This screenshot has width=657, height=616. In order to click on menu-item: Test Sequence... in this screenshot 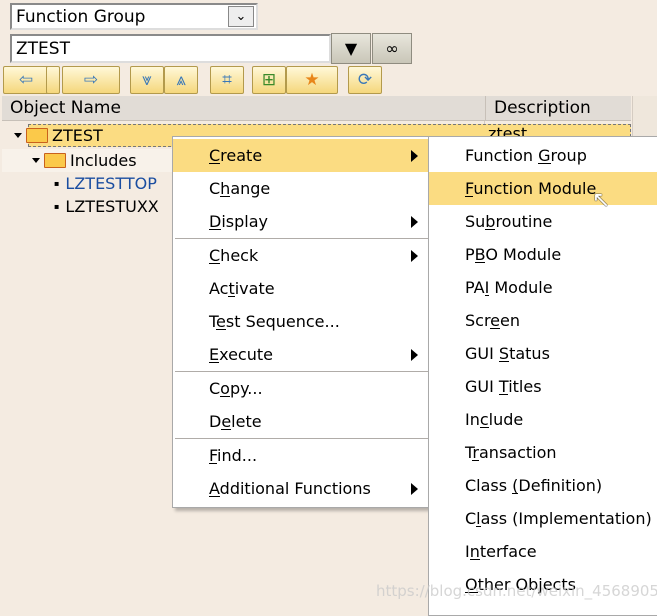, I will do `click(300, 321)`.